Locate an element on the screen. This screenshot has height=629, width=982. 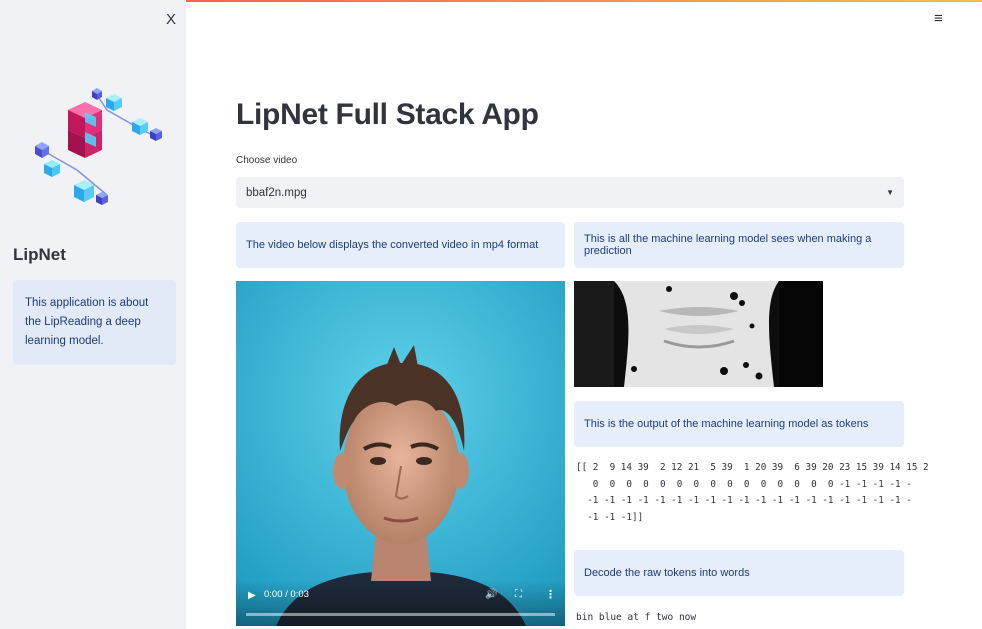
volume-icon: 🔊 is located at coordinates (491, 594).